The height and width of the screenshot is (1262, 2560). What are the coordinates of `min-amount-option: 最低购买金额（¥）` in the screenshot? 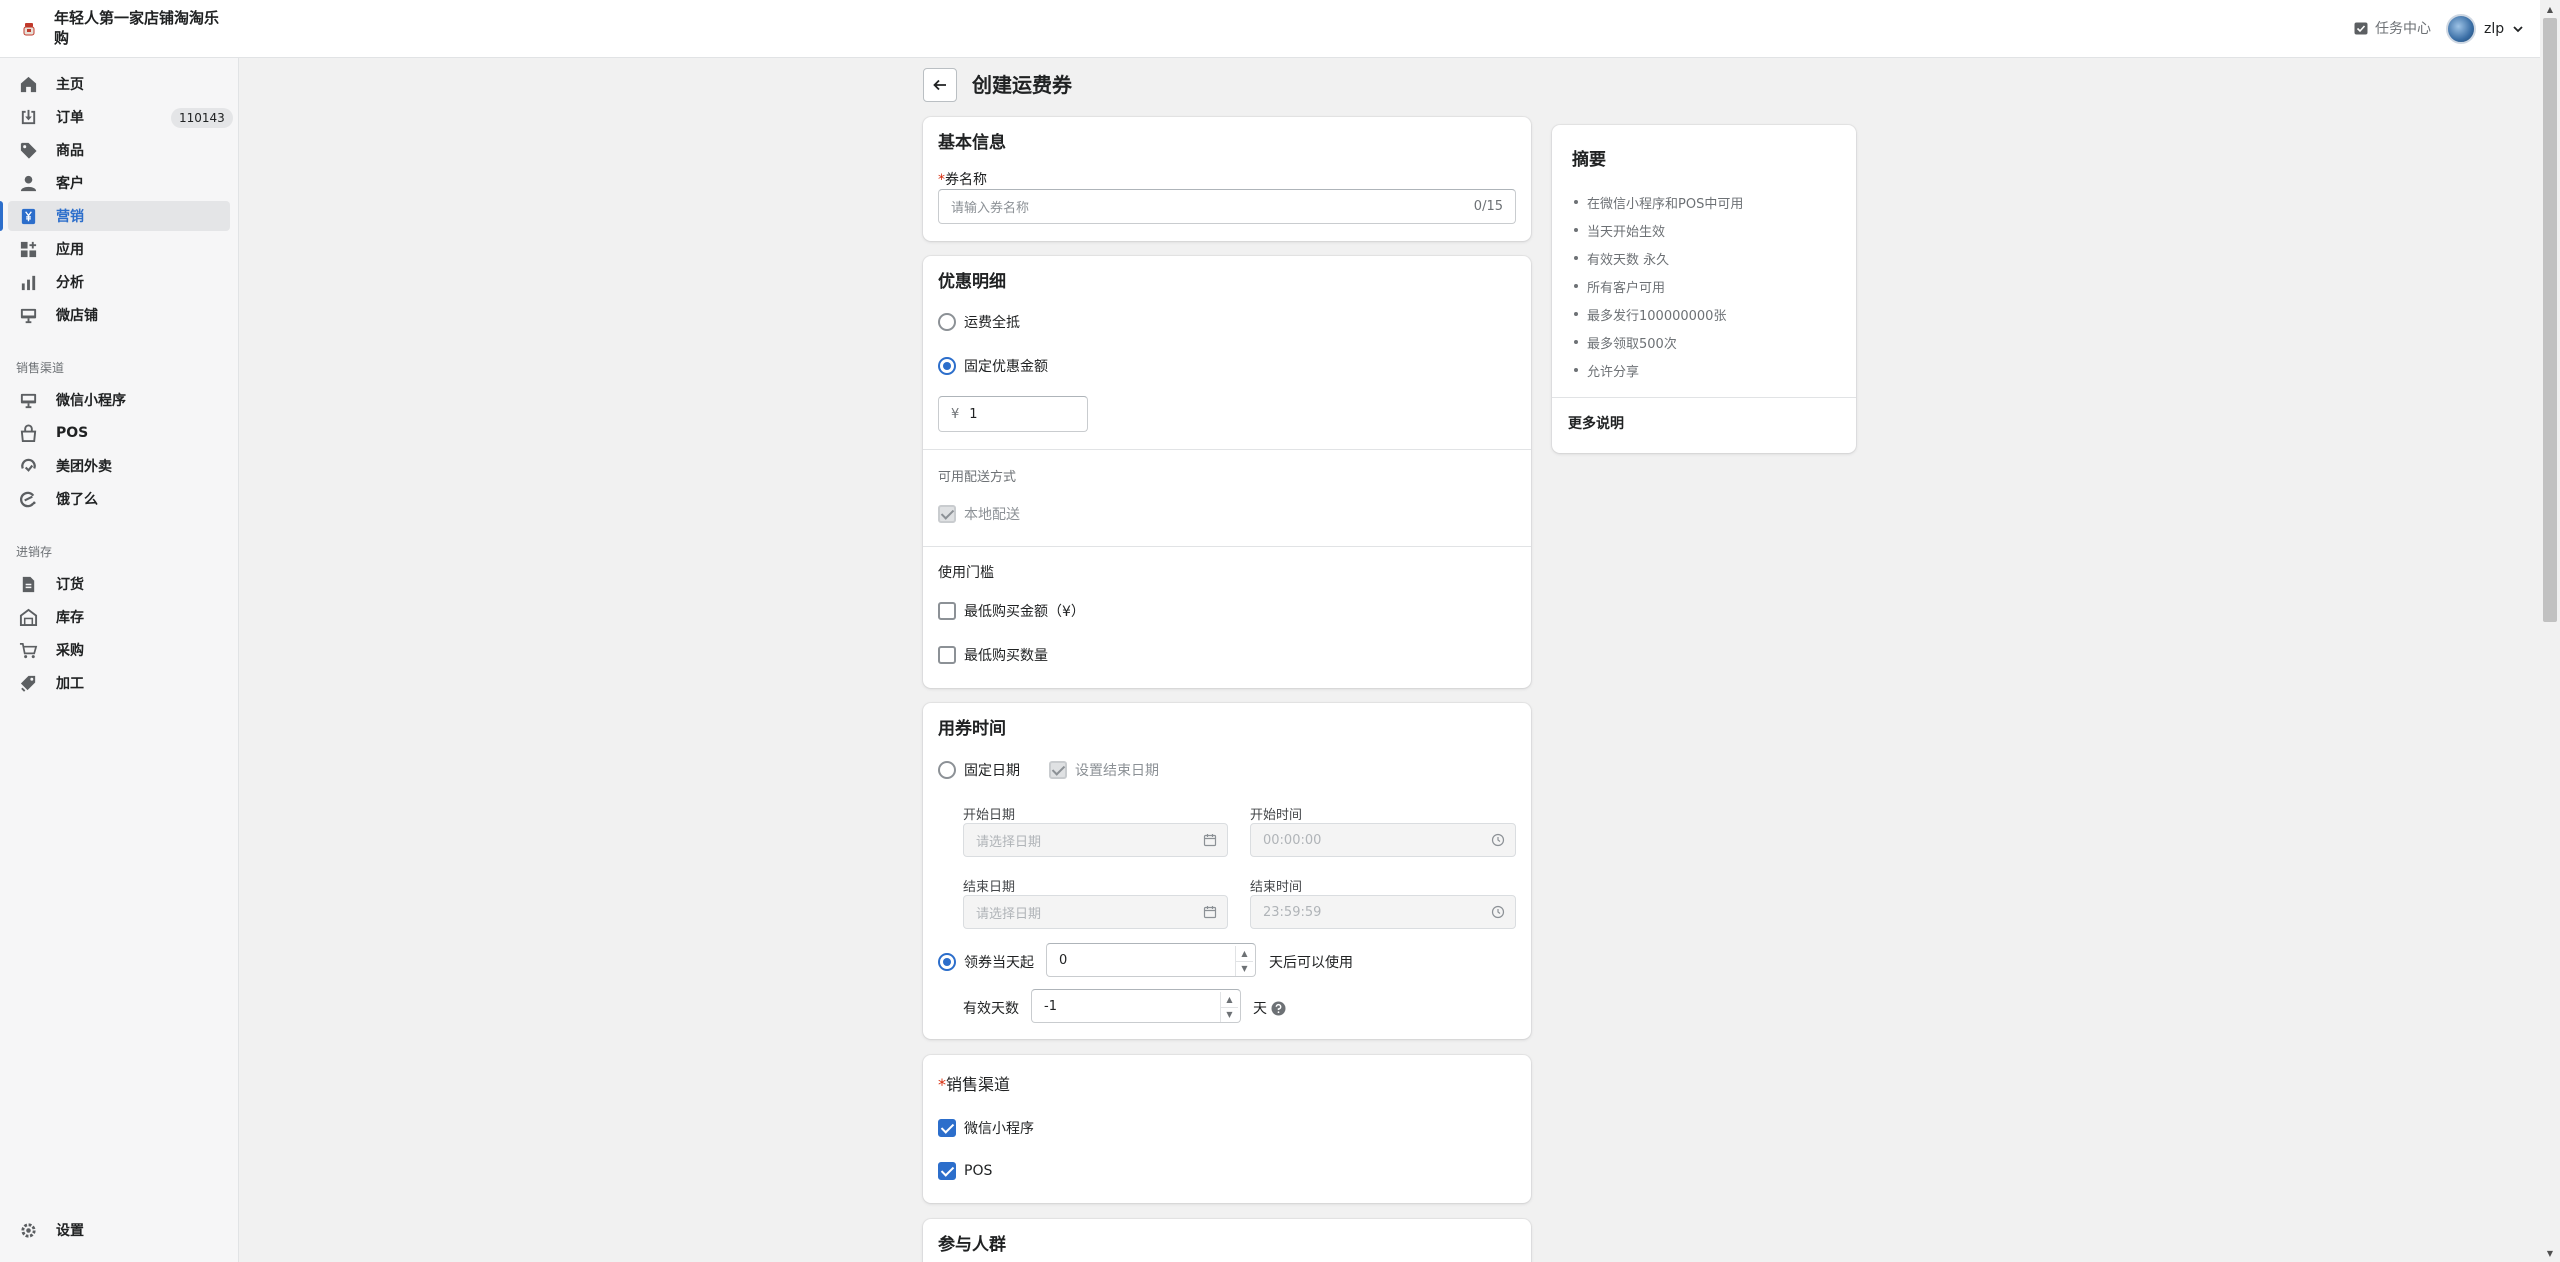 It's located at (1011, 611).